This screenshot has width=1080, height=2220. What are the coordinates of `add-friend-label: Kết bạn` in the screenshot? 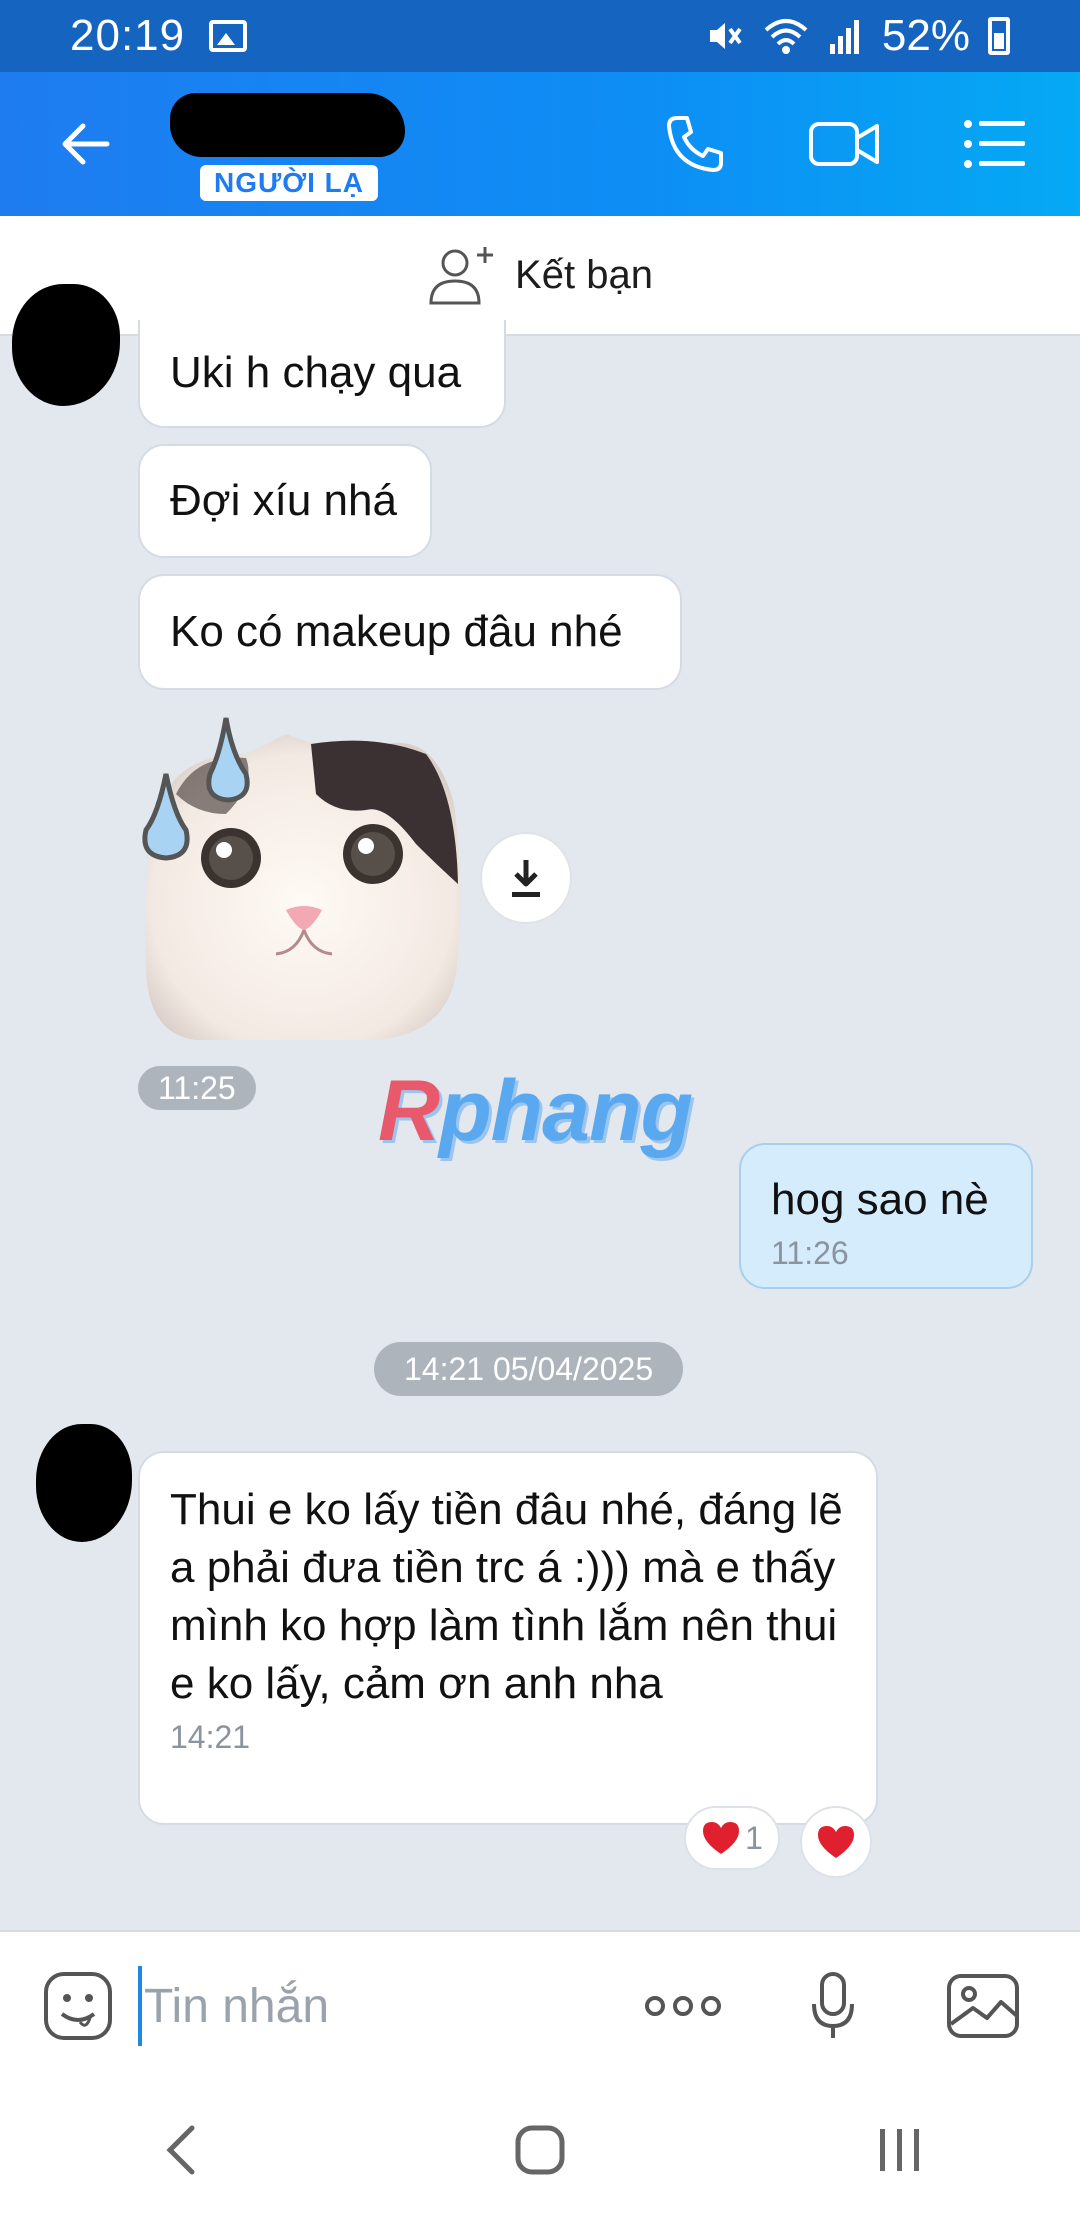 It's located at (584, 274).